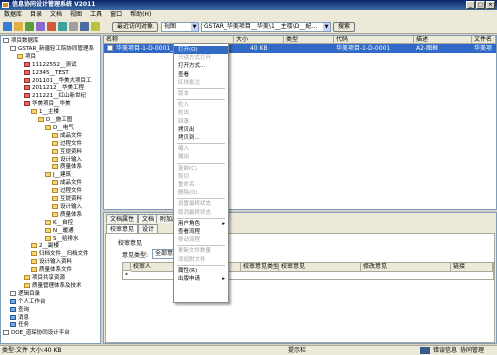  I want to click on tree-node: J__建筑, so click(58, 175).